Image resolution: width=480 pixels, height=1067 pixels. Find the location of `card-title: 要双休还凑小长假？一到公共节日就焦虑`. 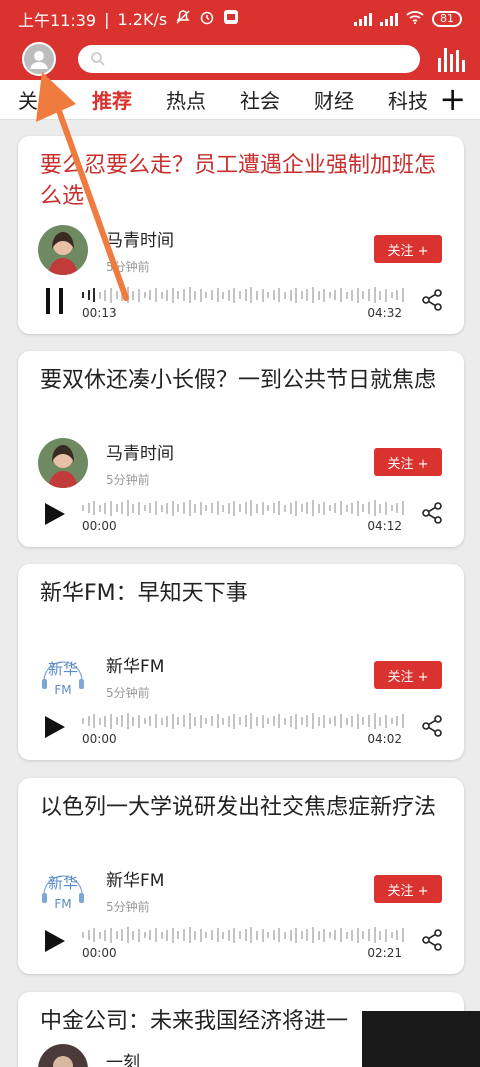

card-title: 要双休还凑小长假？一到公共节日就焦虑 is located at coordinates (245, 380).